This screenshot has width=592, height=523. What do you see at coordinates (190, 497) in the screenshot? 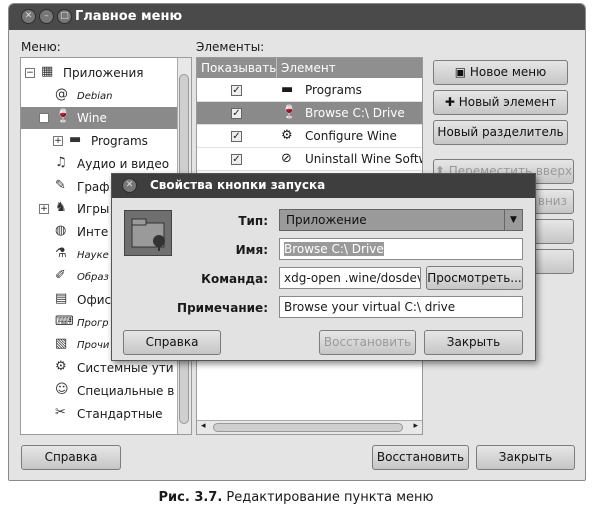
I see `figure-number: Рис. 3.7.` at bounding box center [190, 497].